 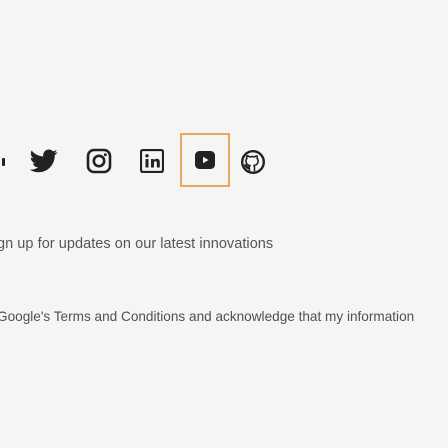 I want to click on twitter-icon, so click(x=44, y=161).